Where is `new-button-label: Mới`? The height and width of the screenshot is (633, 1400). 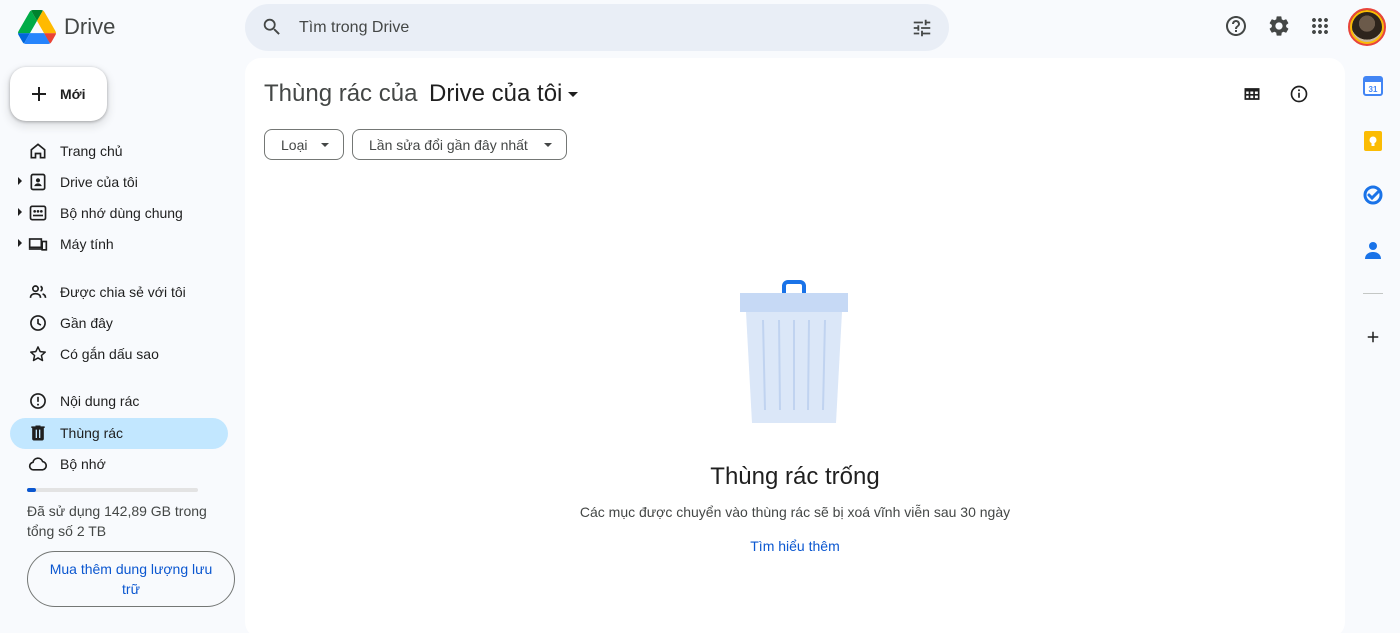
new-button-label: Mới is located at coordinates (73, 94).